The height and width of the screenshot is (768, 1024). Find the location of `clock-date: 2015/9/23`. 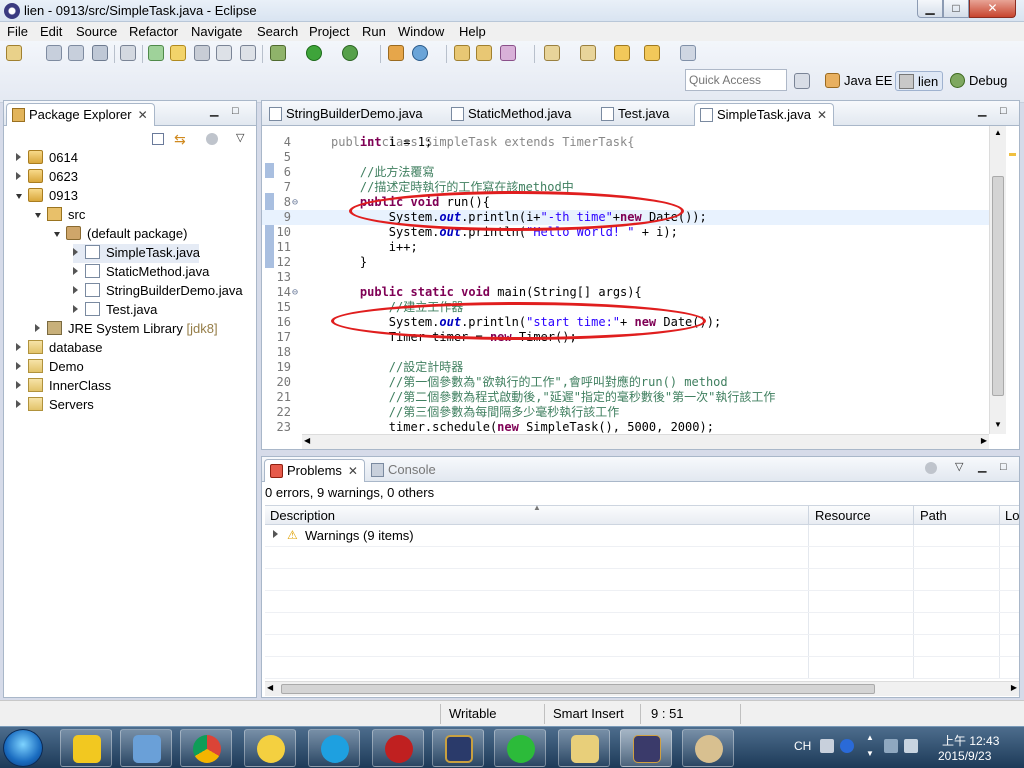

clock-date: 2015/9/23 is located at coordinates (964, 756).